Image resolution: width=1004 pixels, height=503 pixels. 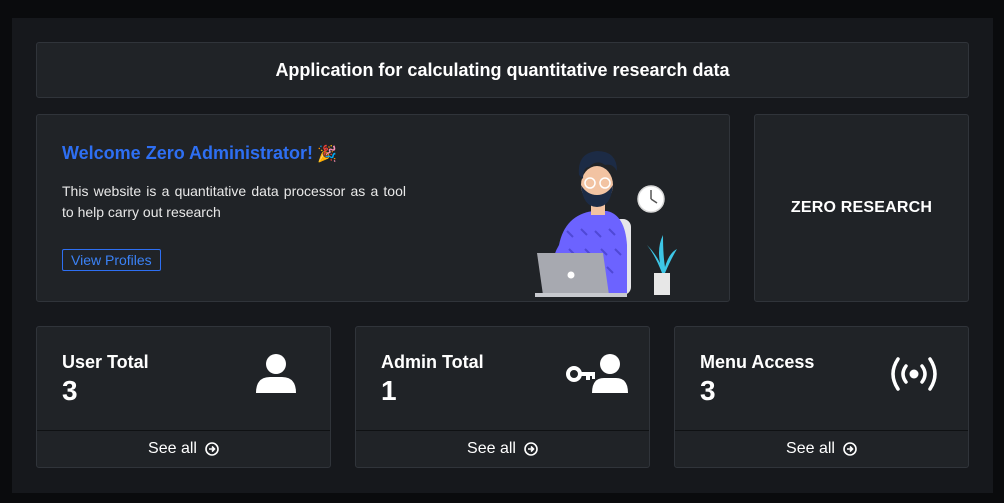 What do you see at coordinates (596, 376) in the screenshot?
I see `user-key-icon` at bounding box center [596, 376].